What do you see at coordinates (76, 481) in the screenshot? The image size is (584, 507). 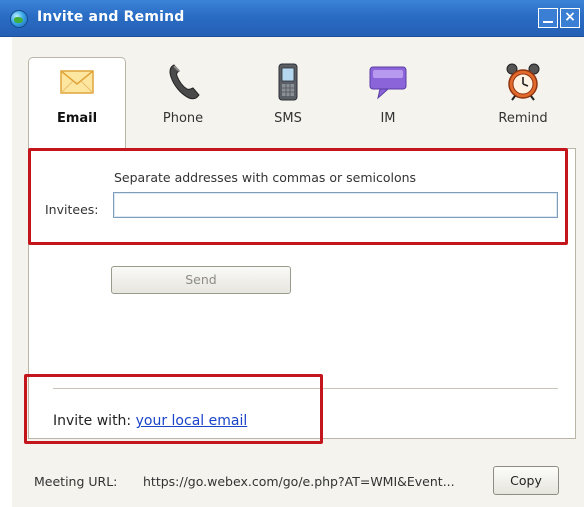 I see `meeting-url-label: Meeting URL:` at bounding box center [76, 481].